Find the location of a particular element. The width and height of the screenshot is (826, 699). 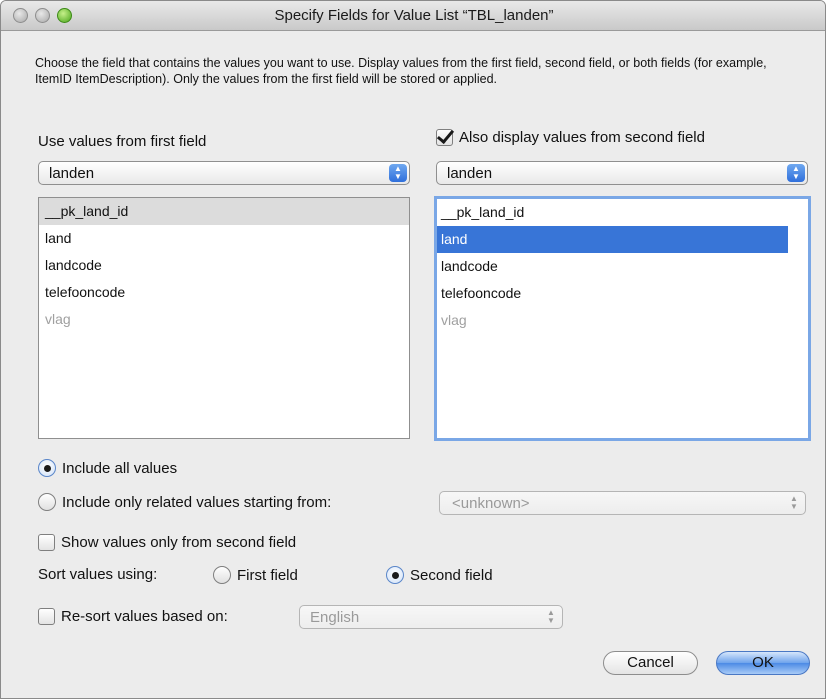

related-start-select: <unknown> ▲ ▼ is located at coordinates (622, 503).